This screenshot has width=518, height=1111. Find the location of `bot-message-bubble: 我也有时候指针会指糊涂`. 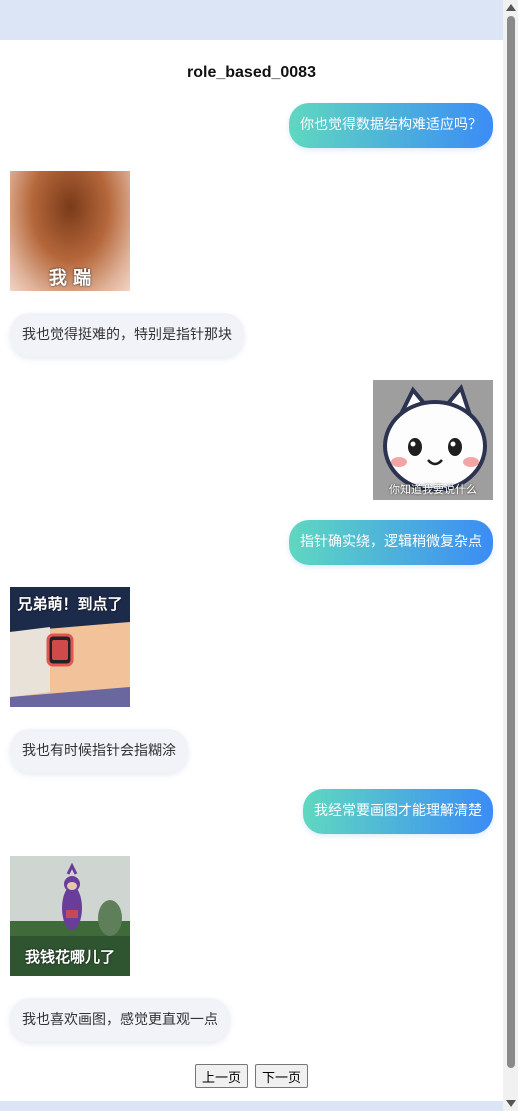

bot-message-bubble: 我也有时候指针会指糊涂 is located at coordinates (99, 751).